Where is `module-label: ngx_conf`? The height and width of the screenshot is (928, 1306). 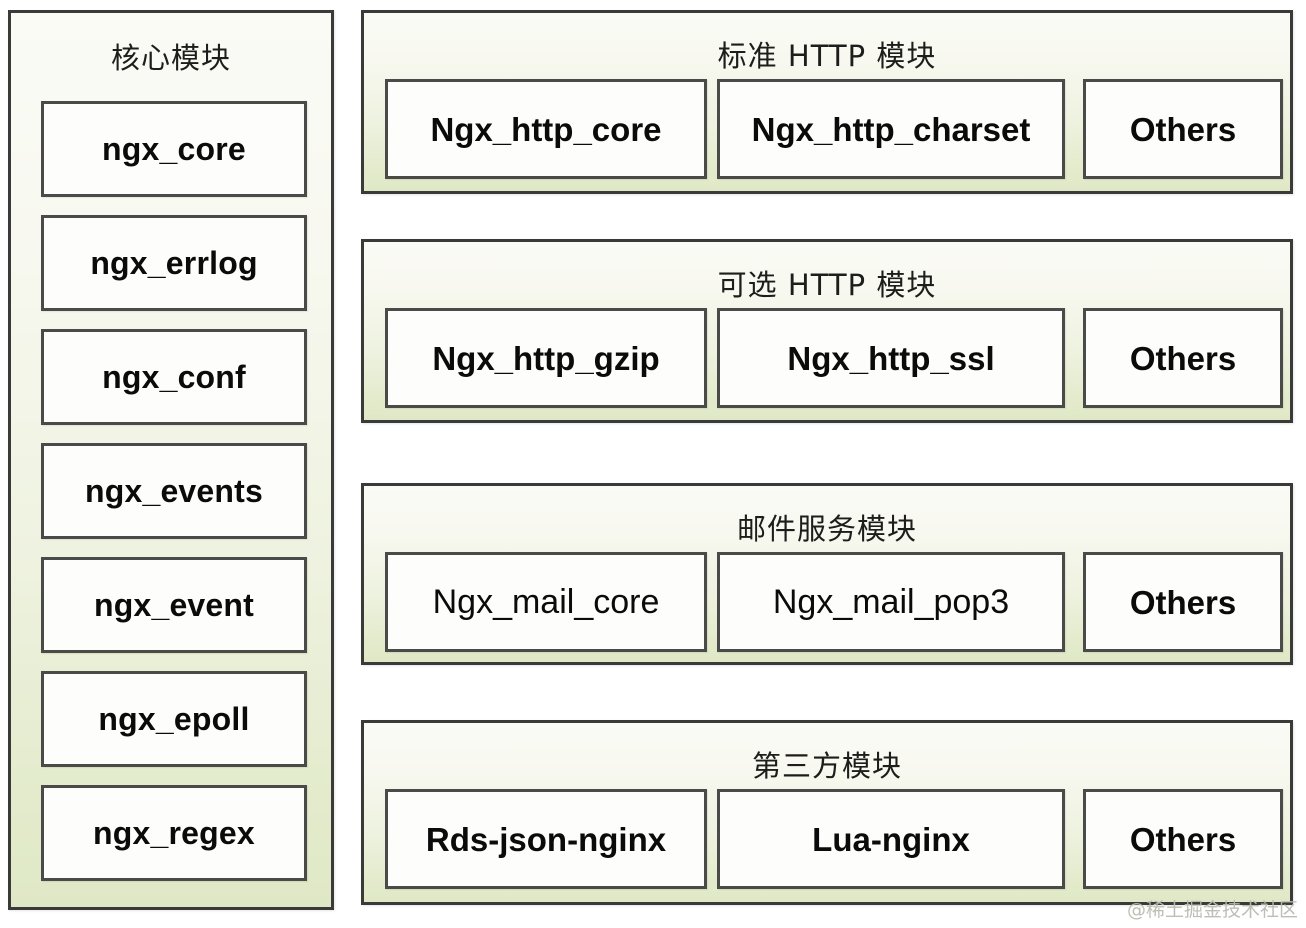 module-label: ngx_conf is located at coordinates (174, 377).